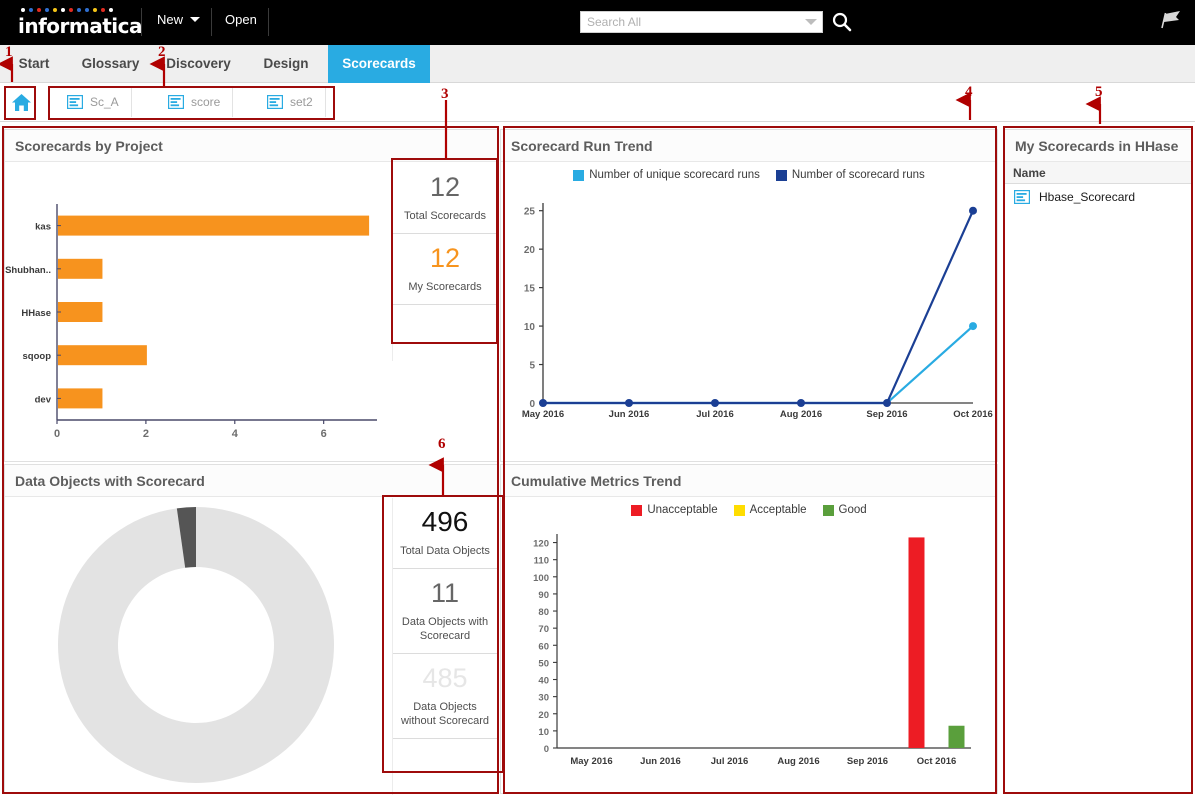  What do you see at coordinates (241, 19) in the screenshot?
I see `open-menu: Open` at bounding box center [241, 19].